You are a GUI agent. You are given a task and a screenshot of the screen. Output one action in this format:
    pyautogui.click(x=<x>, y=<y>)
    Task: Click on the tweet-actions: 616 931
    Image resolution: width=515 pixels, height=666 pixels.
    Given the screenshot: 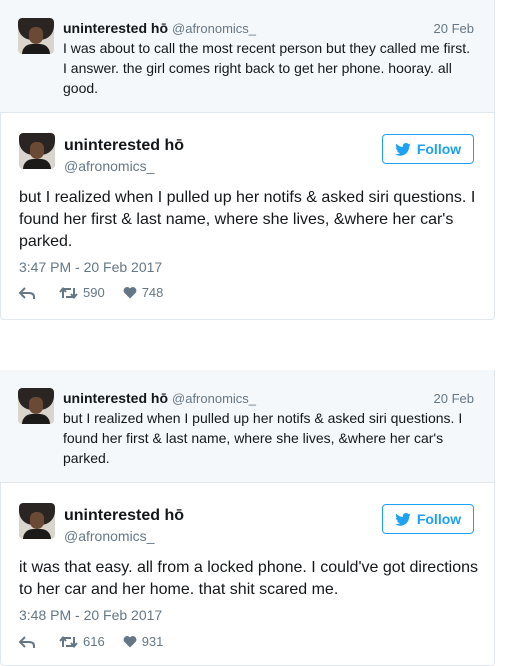 What is the action you would take?
    pyautogui.click(x=100, y=641)
    